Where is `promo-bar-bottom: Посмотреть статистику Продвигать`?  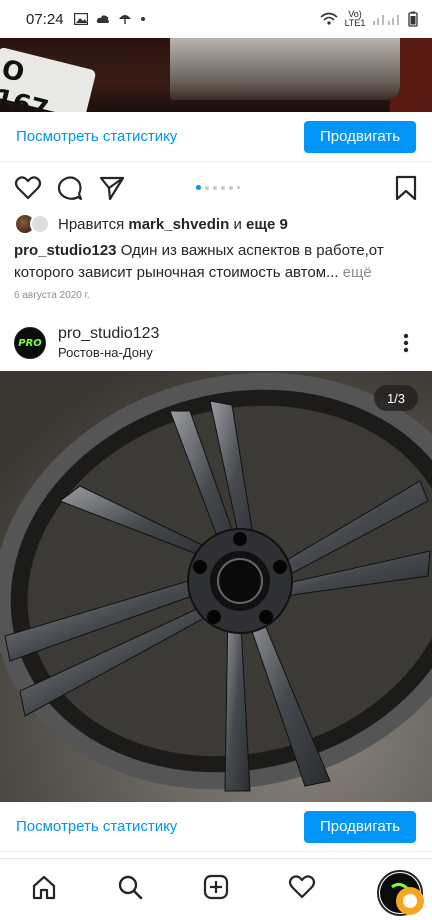 promo-bar-bottom: Посмотреть статистику Продвигать is located at coordinates (216, 827).